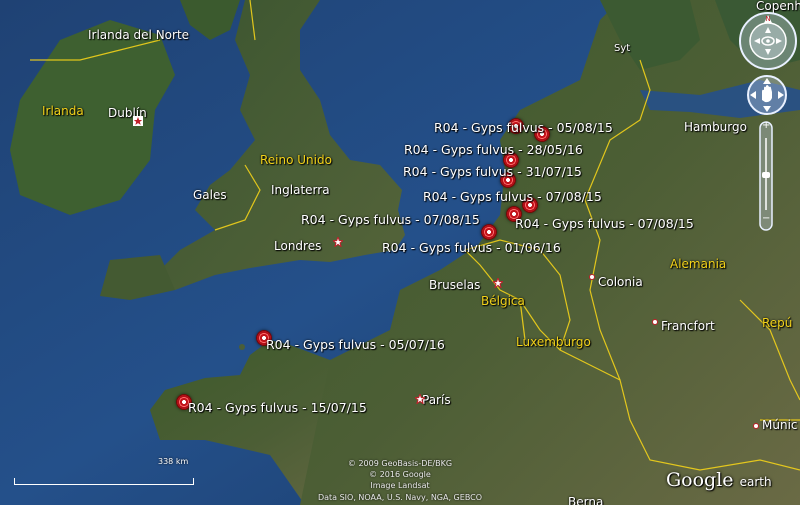 Image resolution: width=800 pixels, height=505 pixels. What do you see at coordinates (471, 248) in the screenshot?
I see `observation-label: R04 - Gyps fulvus - 01/06/16` at bounding box center [471, 248].